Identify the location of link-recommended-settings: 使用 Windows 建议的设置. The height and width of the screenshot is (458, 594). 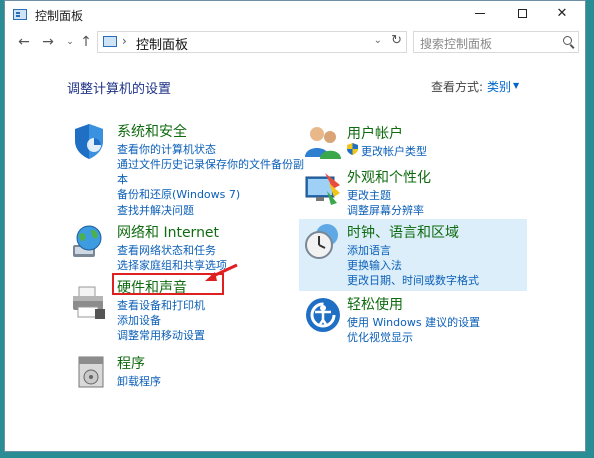
(413, 322).